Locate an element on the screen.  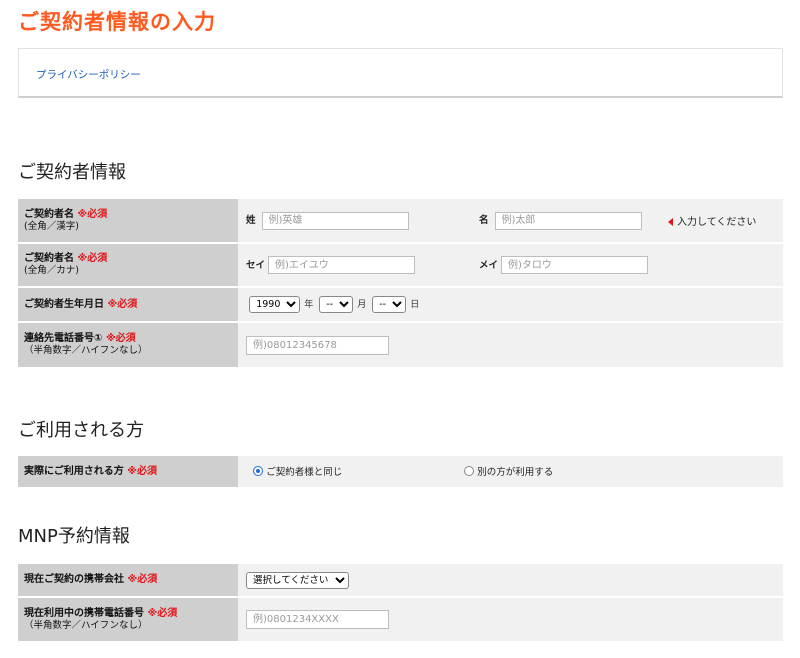
row-carrier: 現在ご契約の携帯会社 ※必須 選択してください is located at coordinates (400, 580).